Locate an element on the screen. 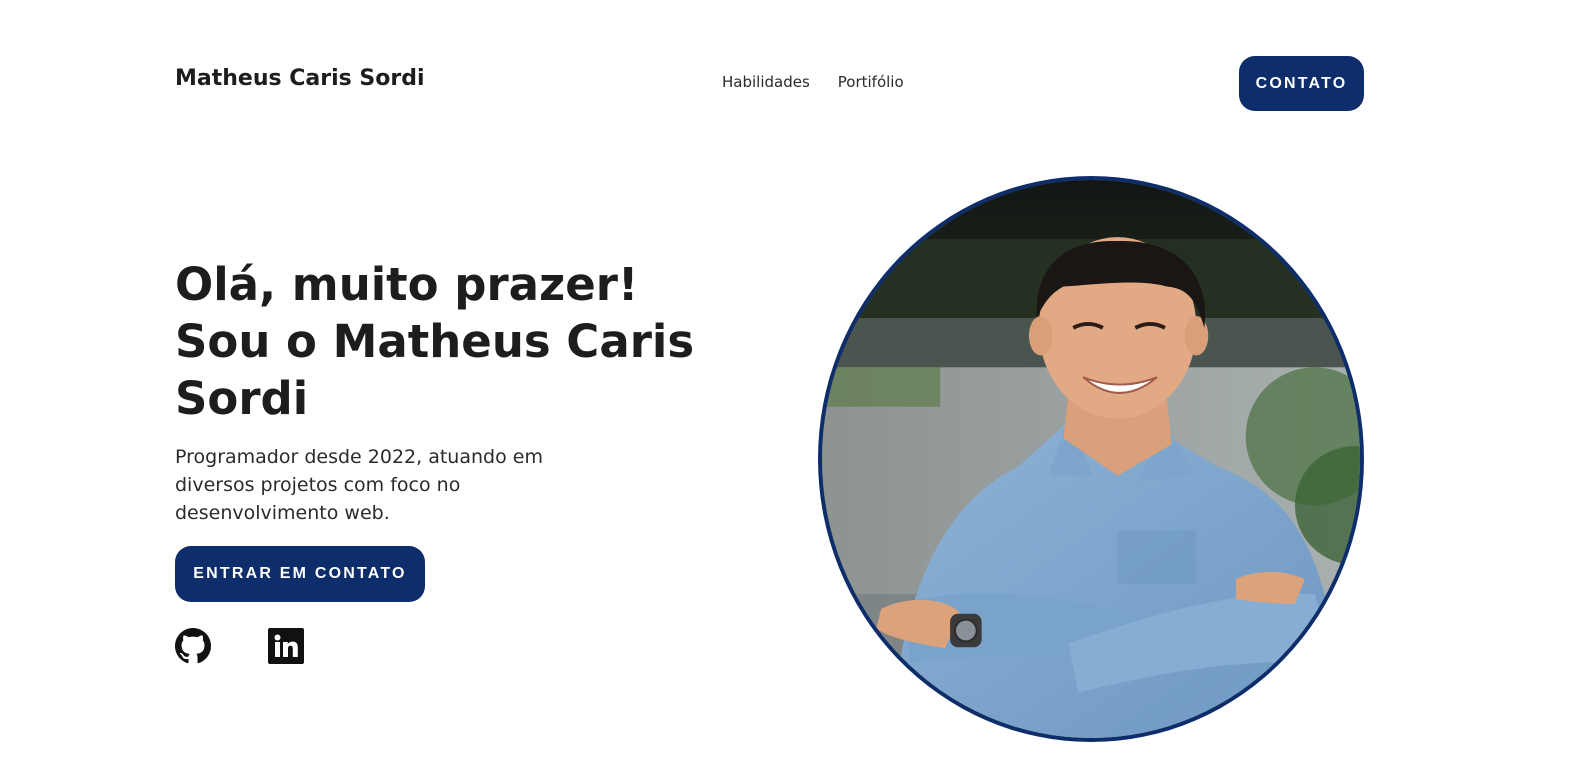 The height and width of the screenshot is (773, 1576). nav-link-habilidades: Habilidades is located at coordinates (766, 82).